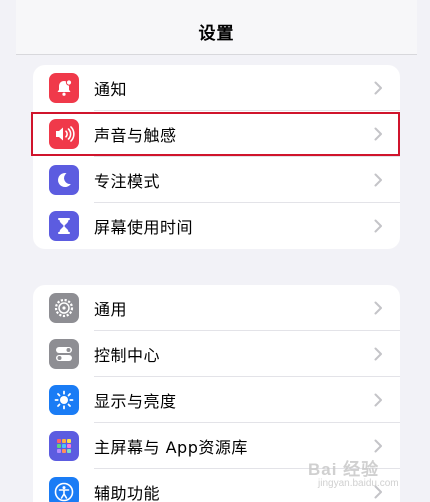  Describe the element at coordinates (216, 33) in the screenshot. I see `page-title: 设置` at that location.